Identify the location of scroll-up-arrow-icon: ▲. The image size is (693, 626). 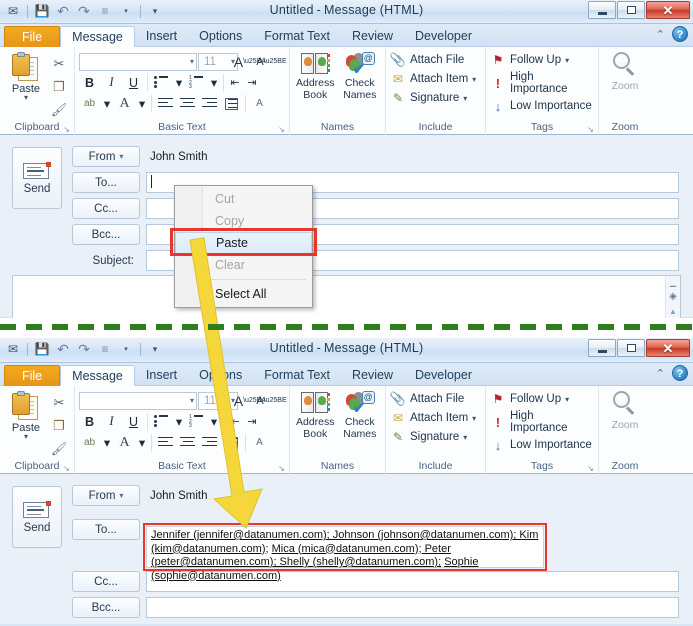
(673, 311).